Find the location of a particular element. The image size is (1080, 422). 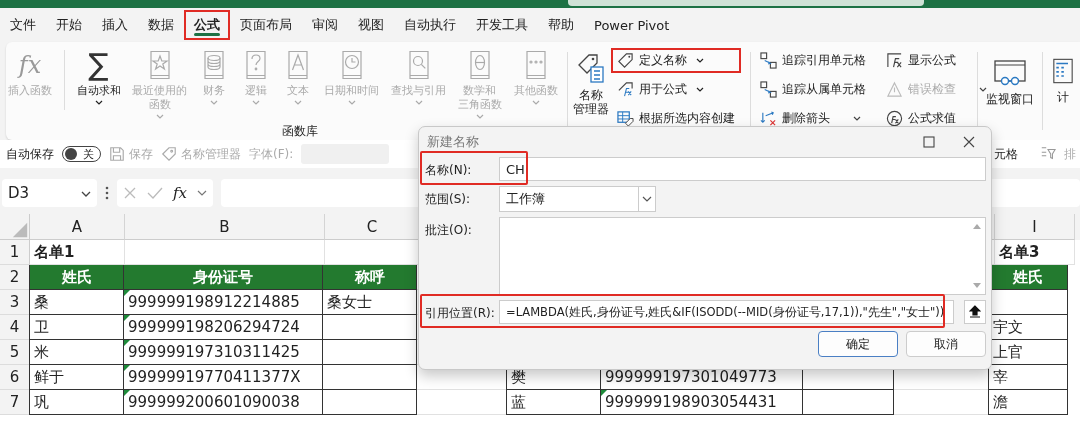

insert-function-button: fx is located at coordinates (180, 193).